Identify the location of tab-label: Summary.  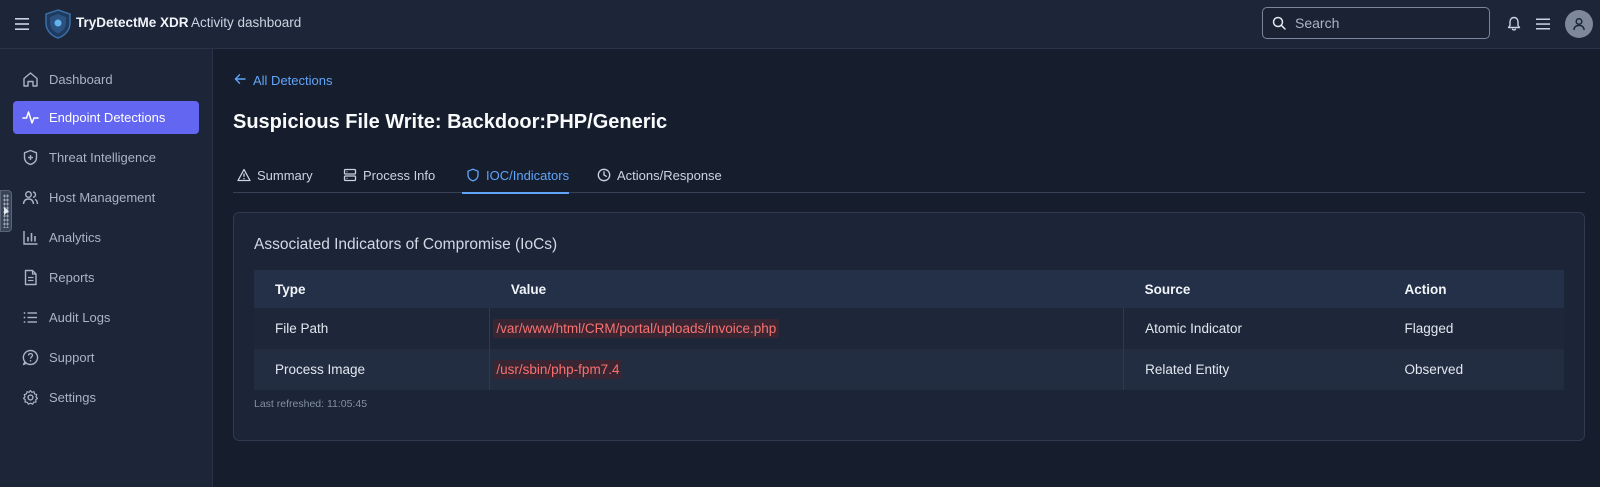
(285, 175).